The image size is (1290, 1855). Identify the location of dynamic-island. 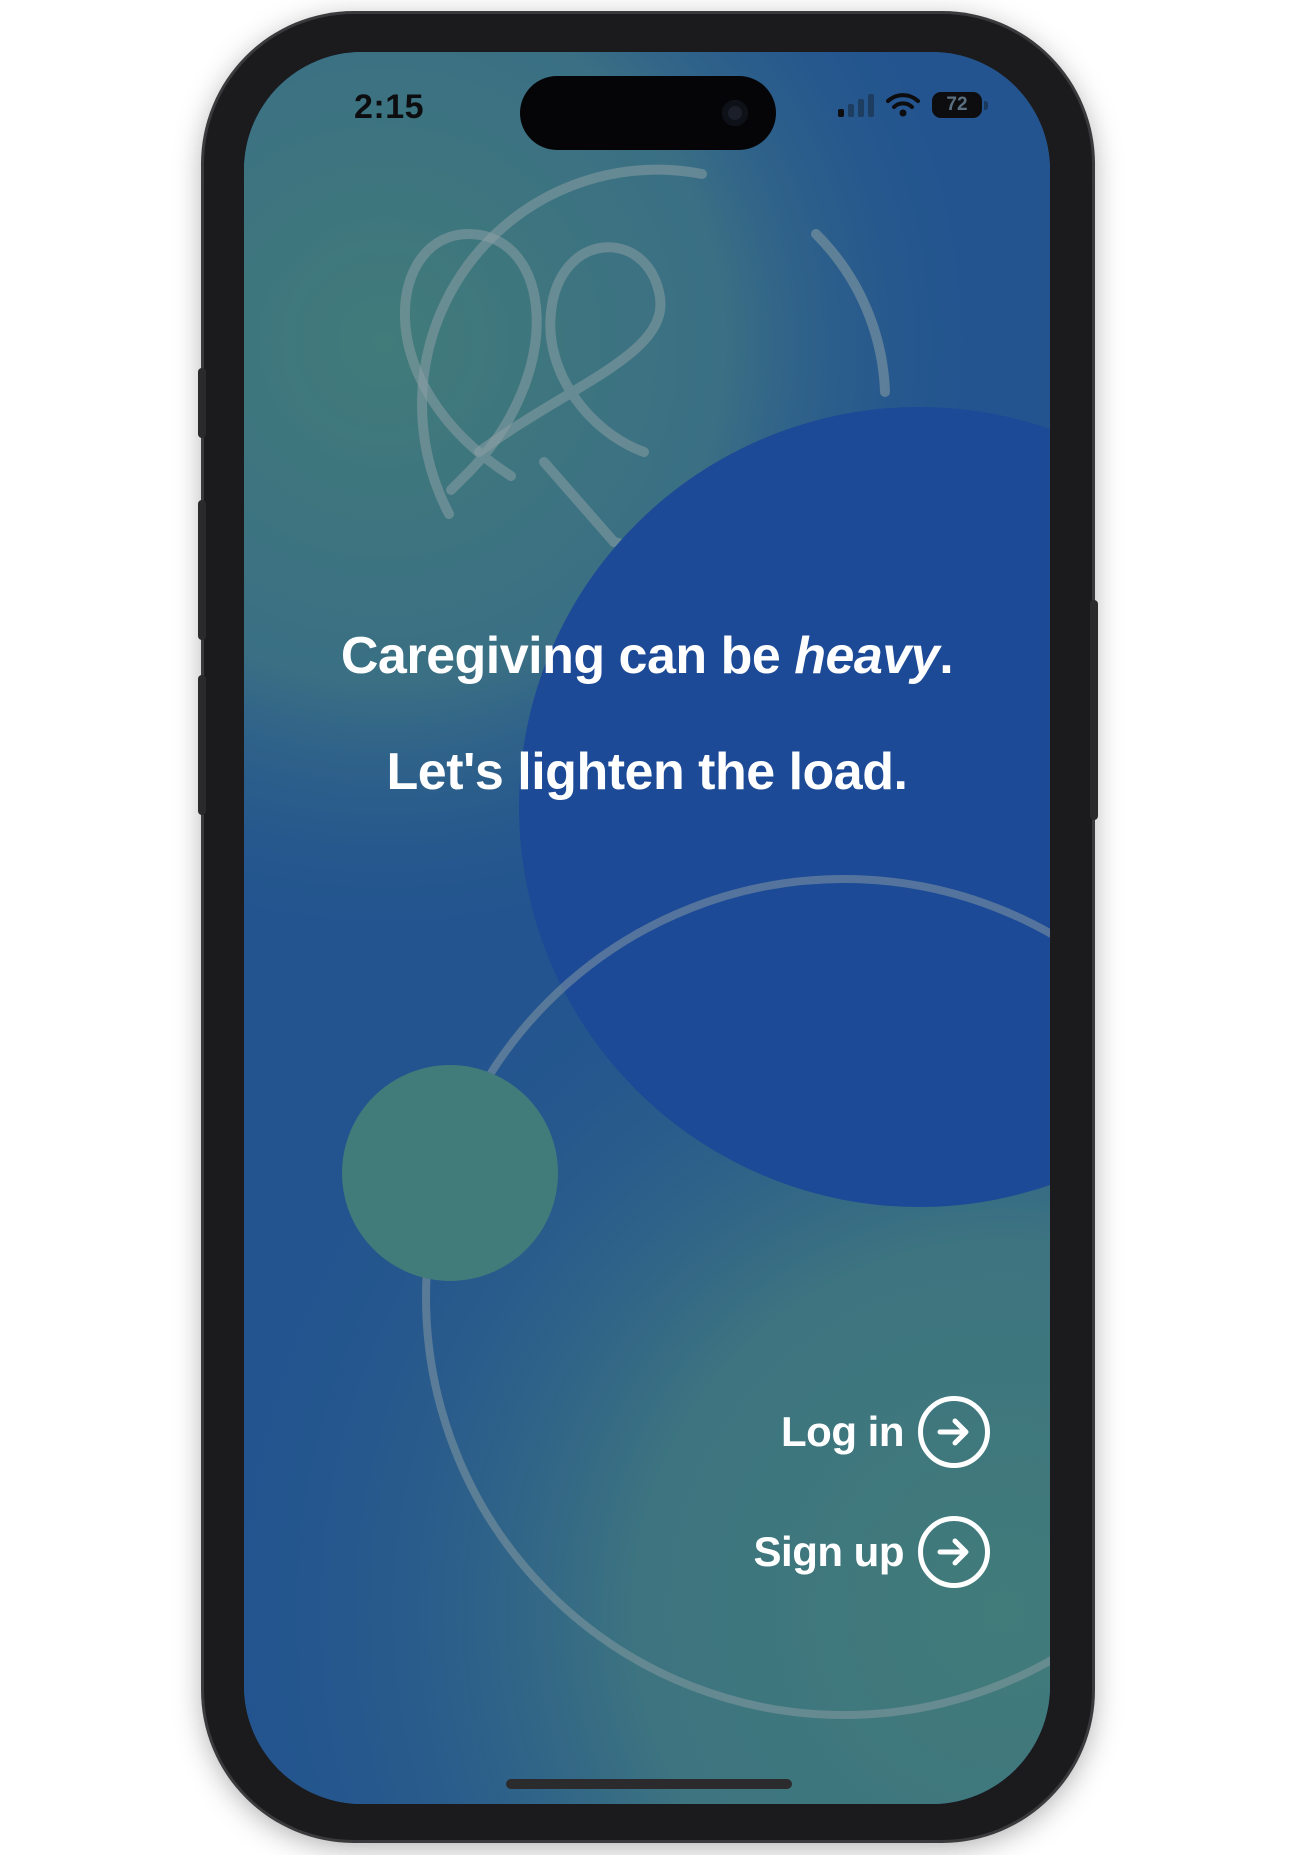
(648, 113).